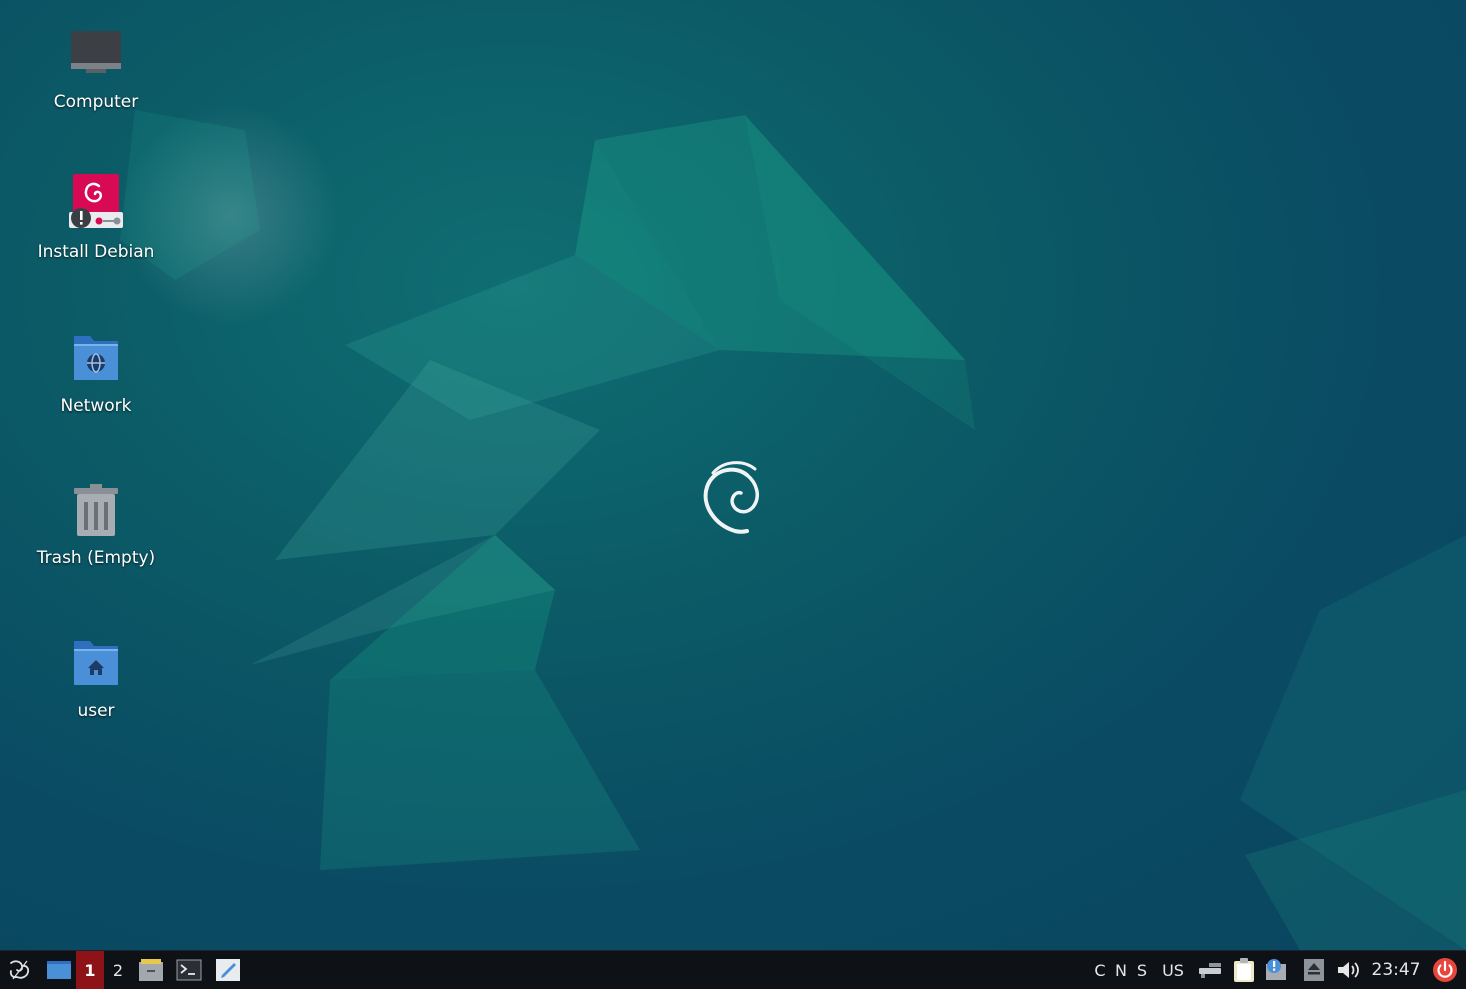  Describe the element at coordinates (1173, 970) in the screenshot. I see `keyboard-layout-indicator: US` at that location.